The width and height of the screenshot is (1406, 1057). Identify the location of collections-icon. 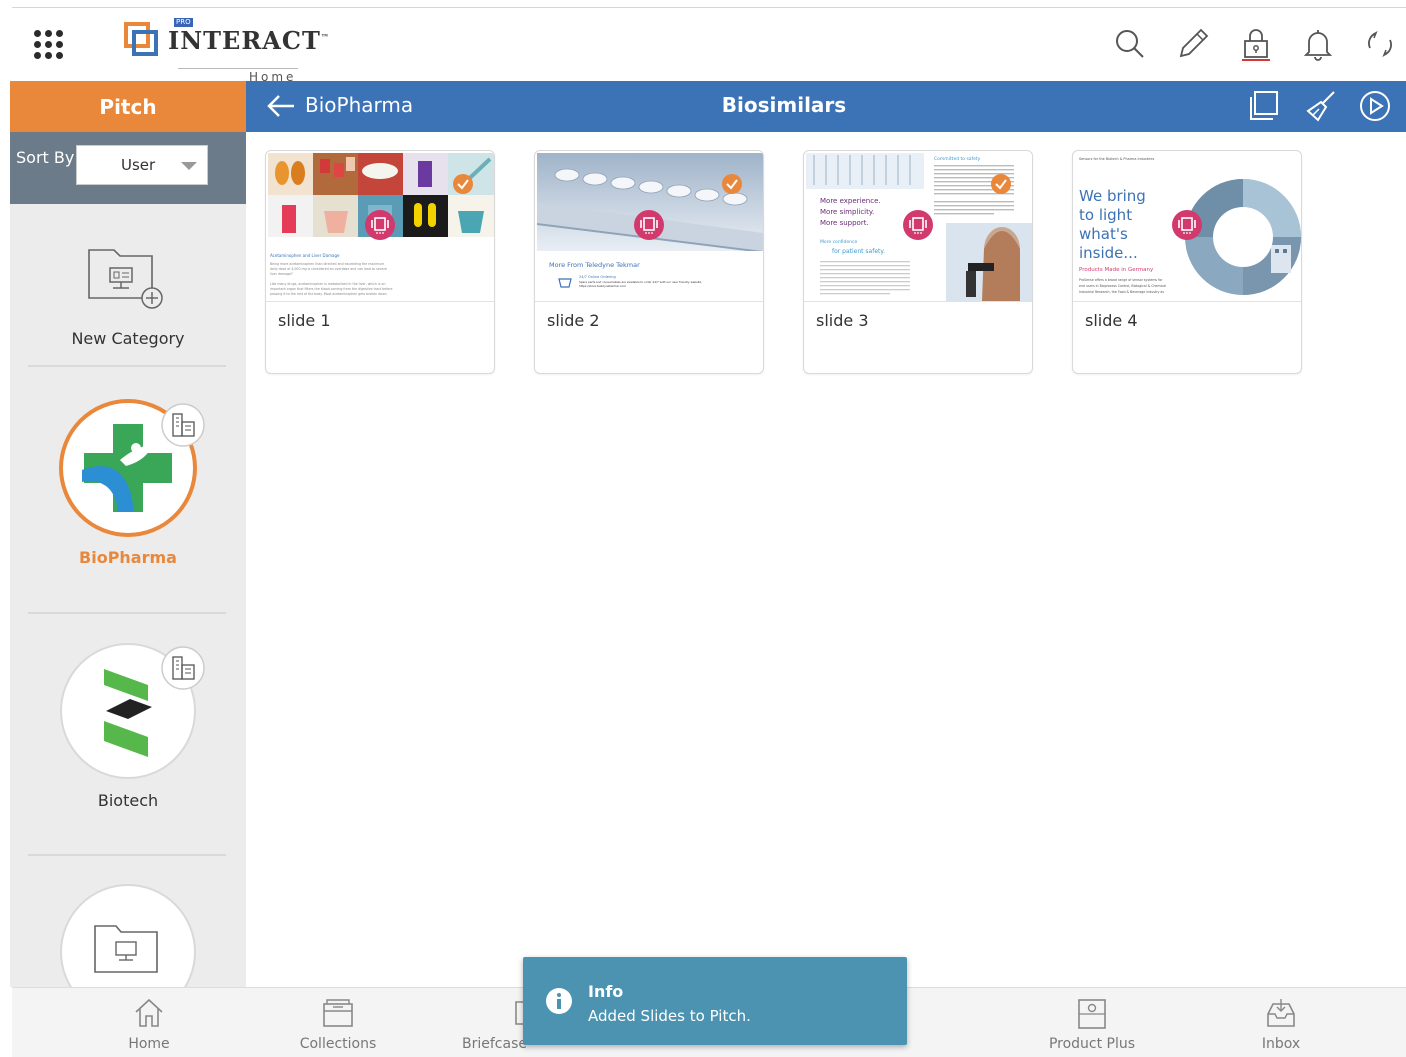
(338, 1013).